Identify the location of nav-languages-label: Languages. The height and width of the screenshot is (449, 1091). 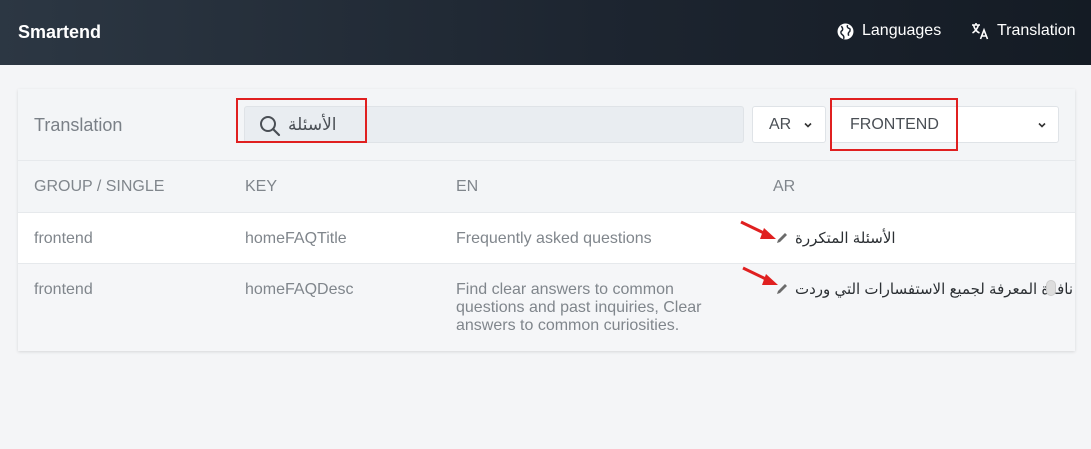
(902, 30).